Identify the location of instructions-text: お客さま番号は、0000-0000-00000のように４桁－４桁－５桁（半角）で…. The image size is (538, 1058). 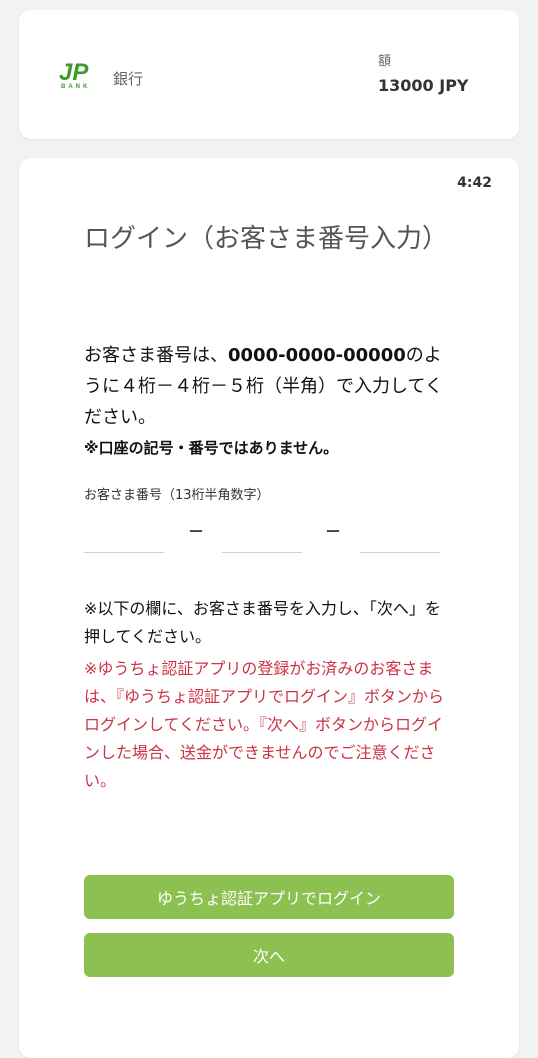
(266, 386).